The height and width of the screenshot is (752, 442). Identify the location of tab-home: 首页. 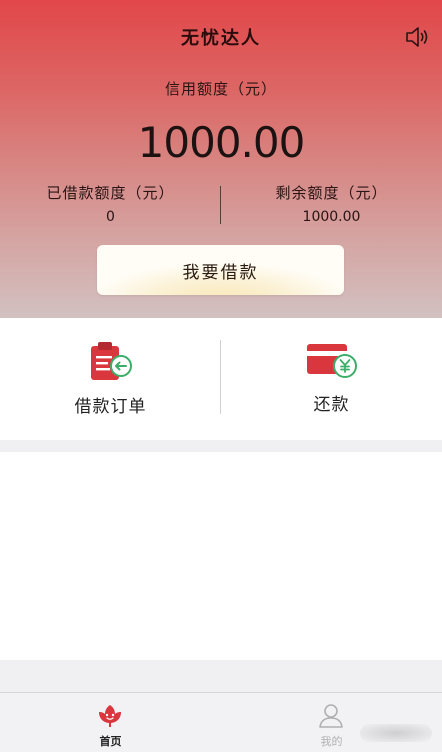
(110, 722).